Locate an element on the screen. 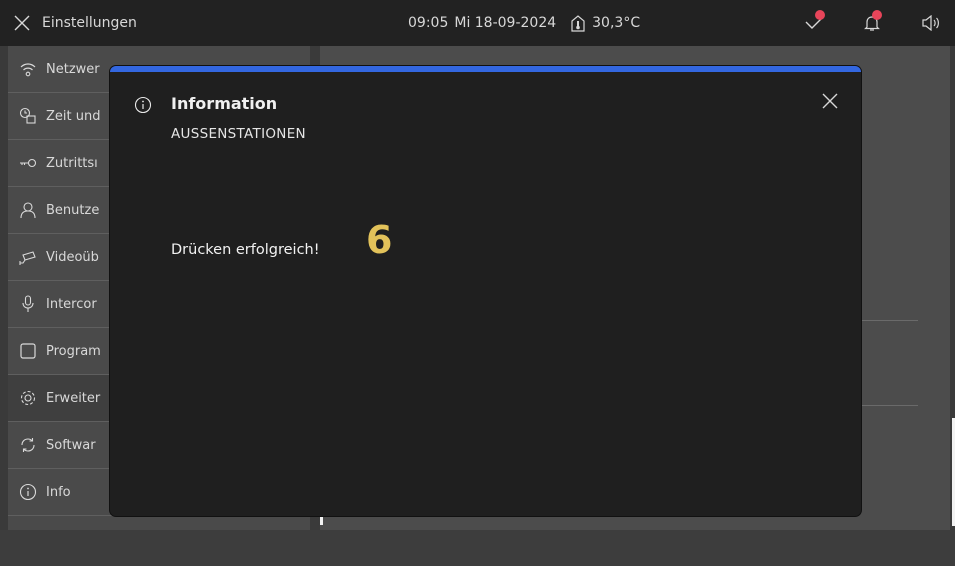  wifi-icon is located at coordinates (28, 69).